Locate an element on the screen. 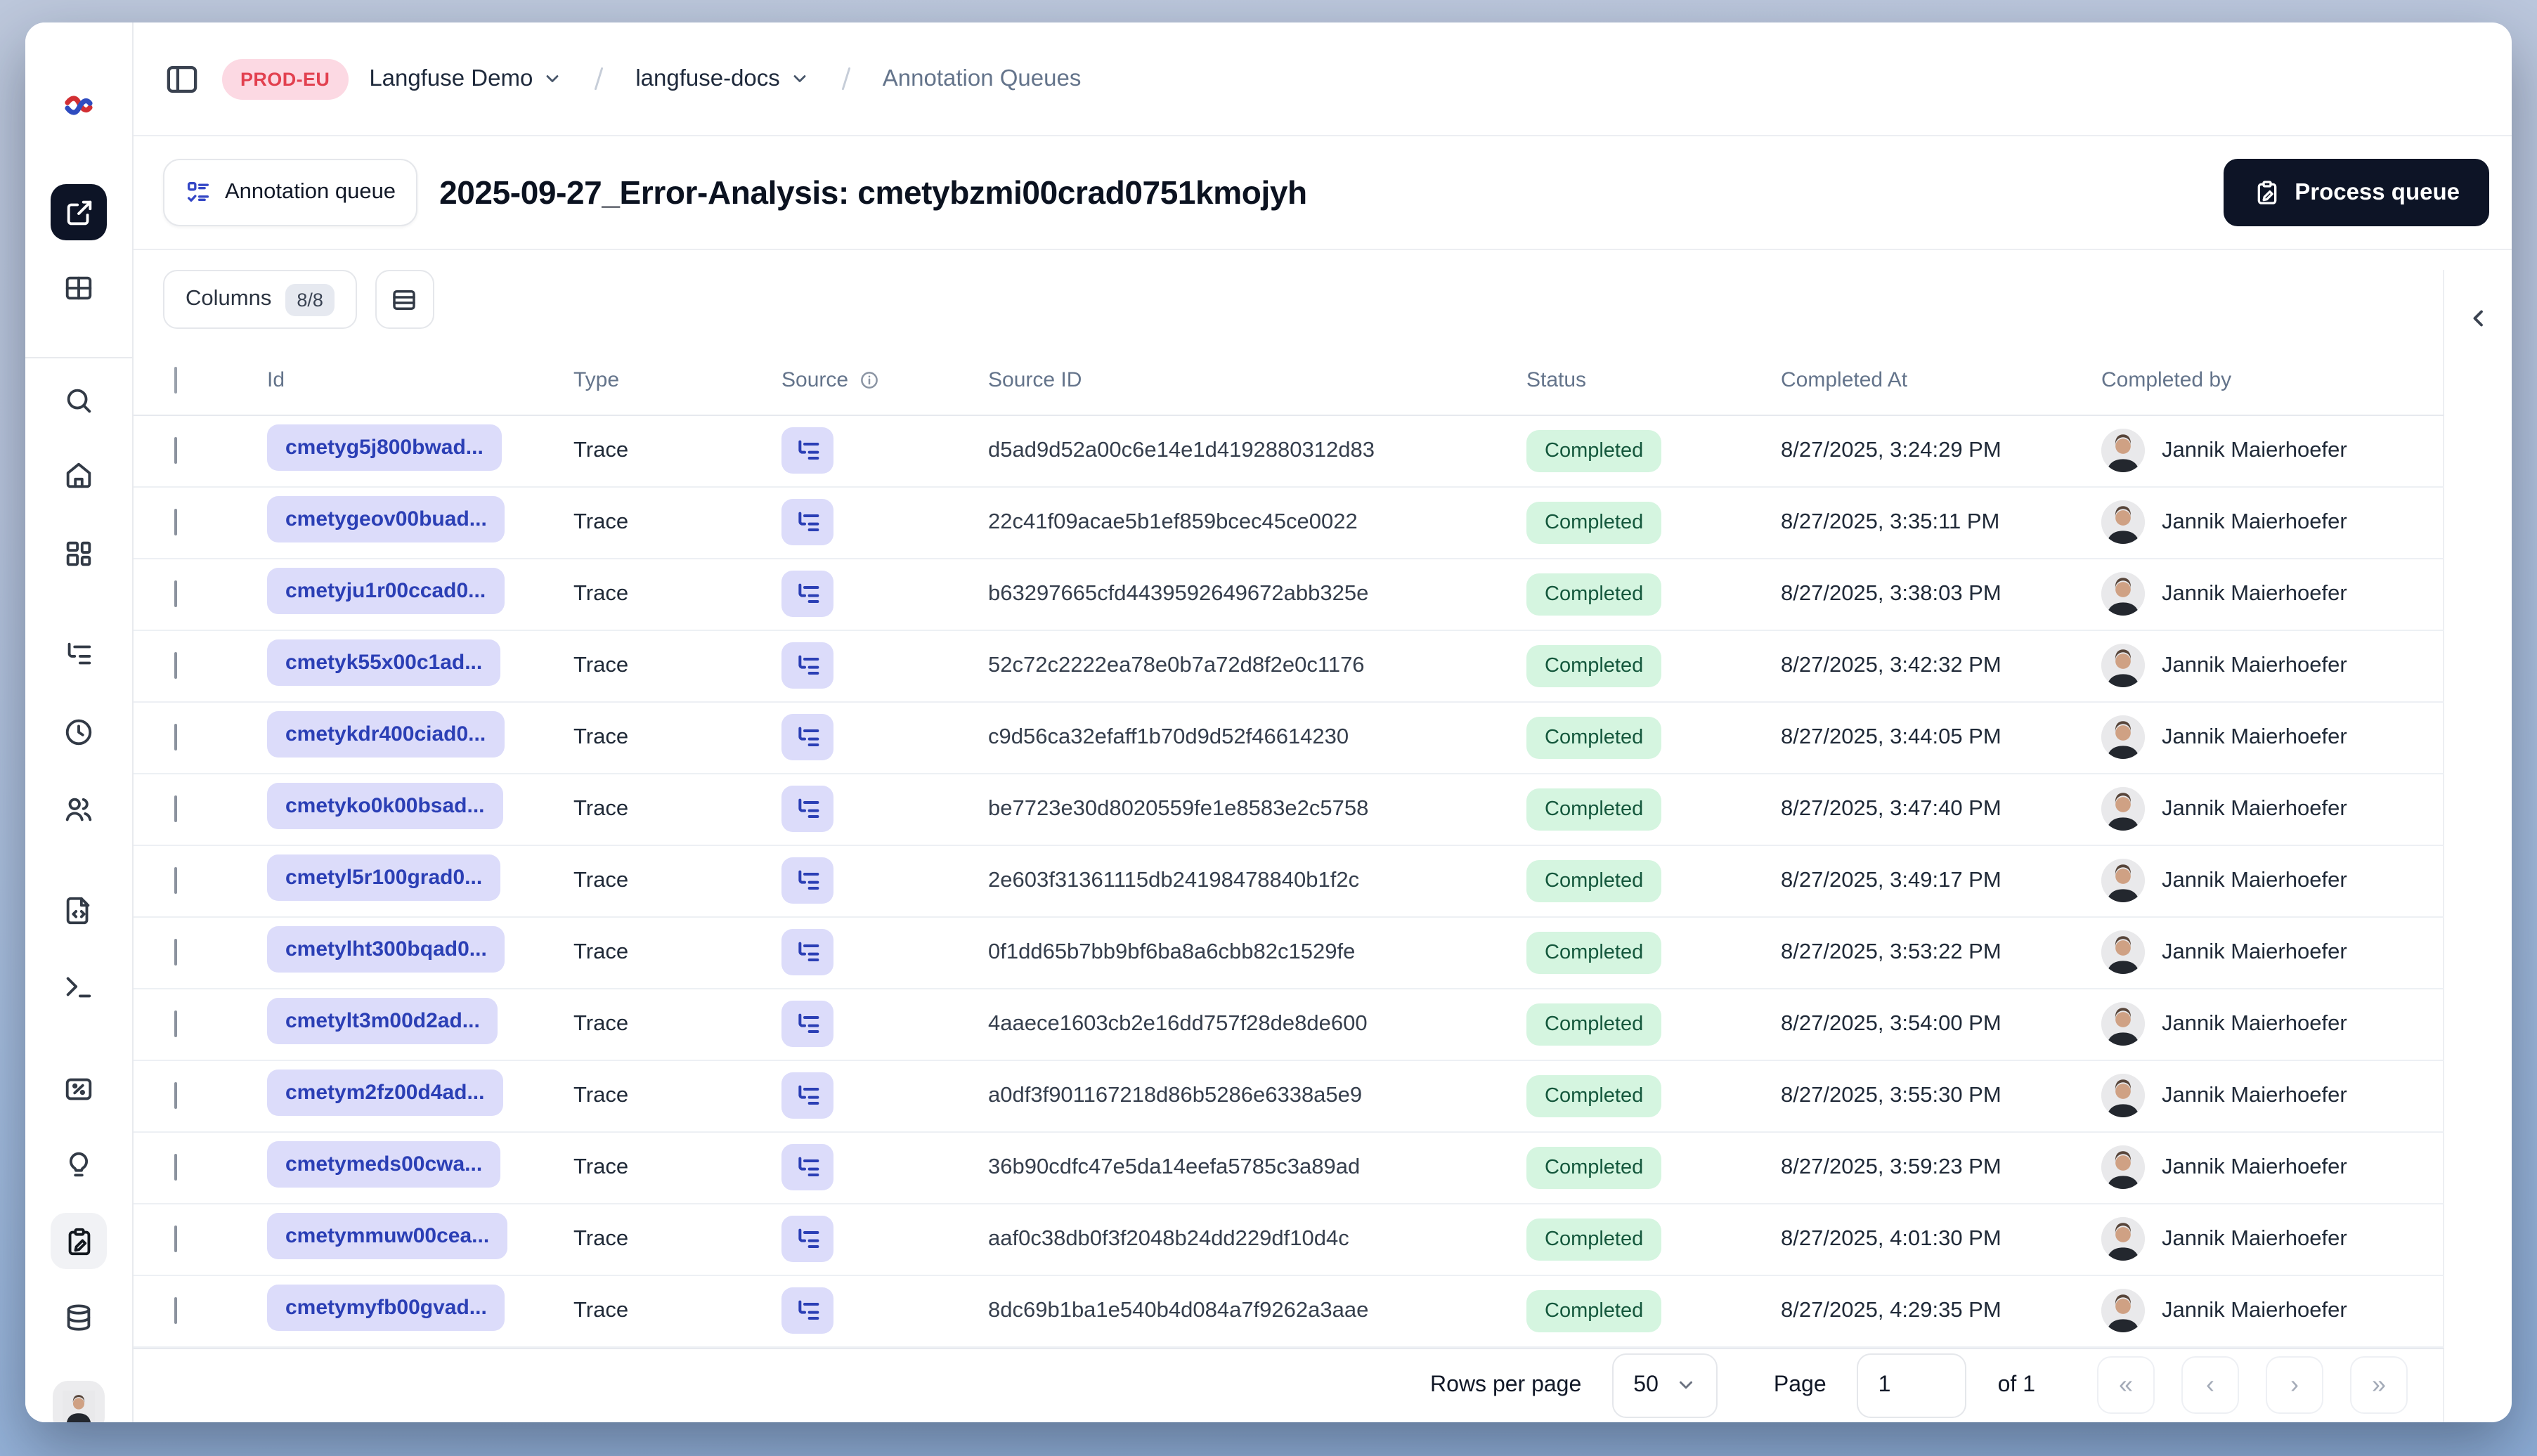 Image resolution: width=2537 pixels, height=1456 pixels. column-header-id: Id is located at coordinates (420, 380).